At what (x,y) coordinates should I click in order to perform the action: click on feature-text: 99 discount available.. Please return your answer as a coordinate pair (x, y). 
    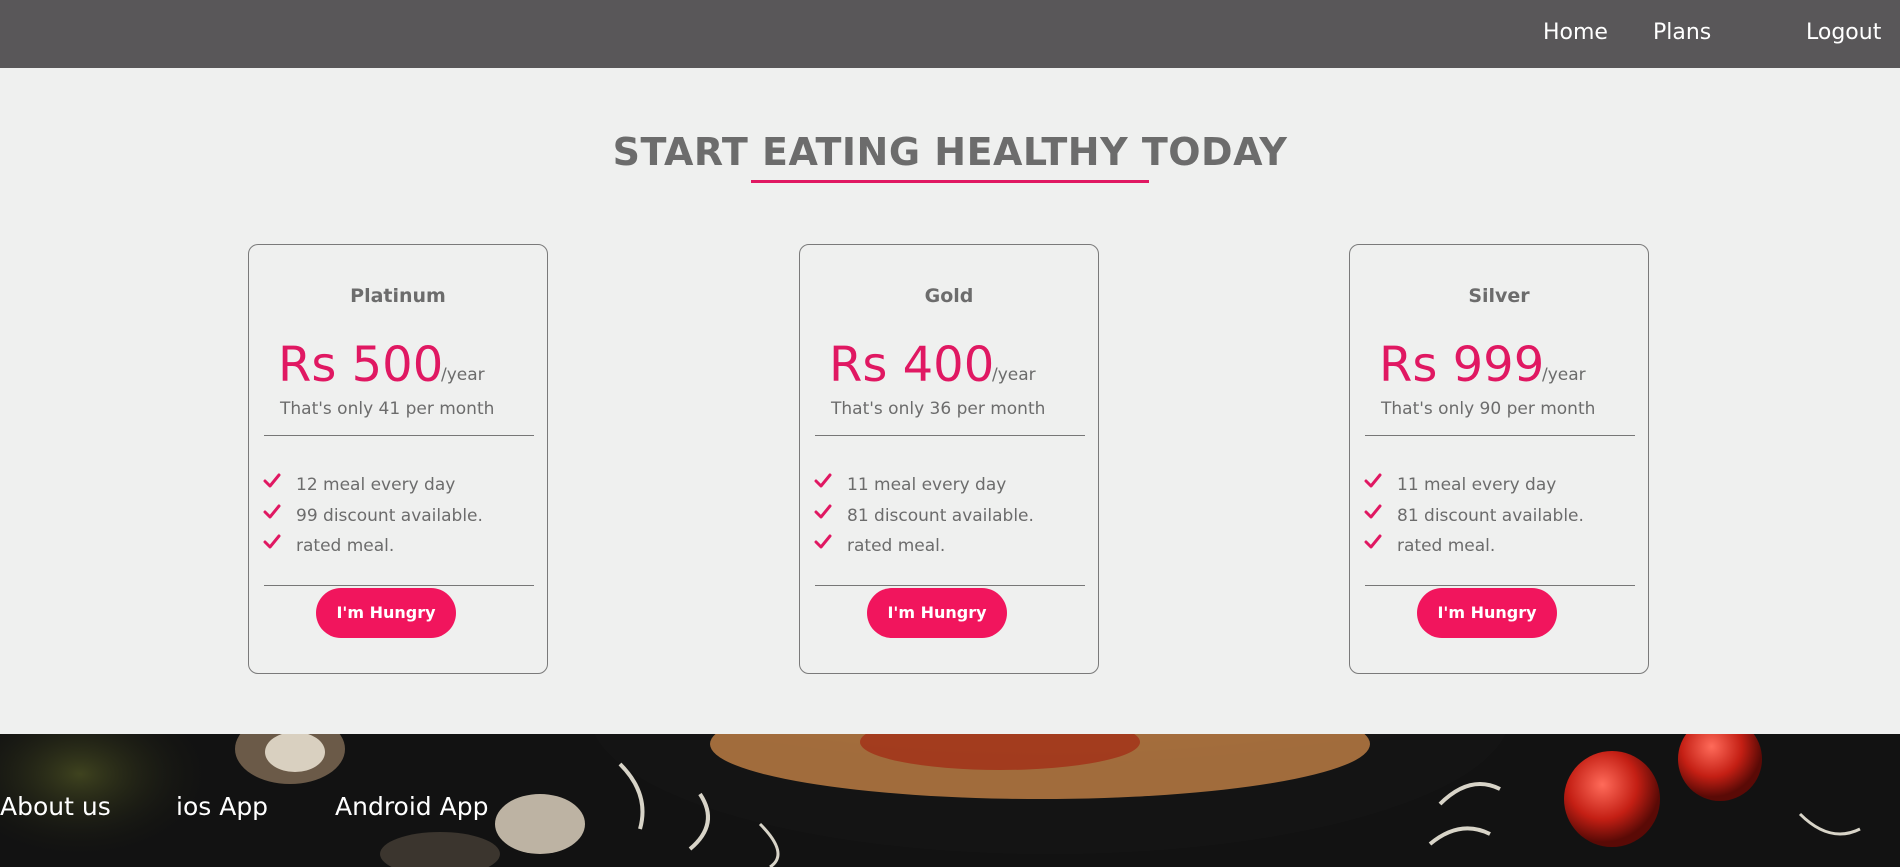
    Looking at the image, I should click on (389, 516).